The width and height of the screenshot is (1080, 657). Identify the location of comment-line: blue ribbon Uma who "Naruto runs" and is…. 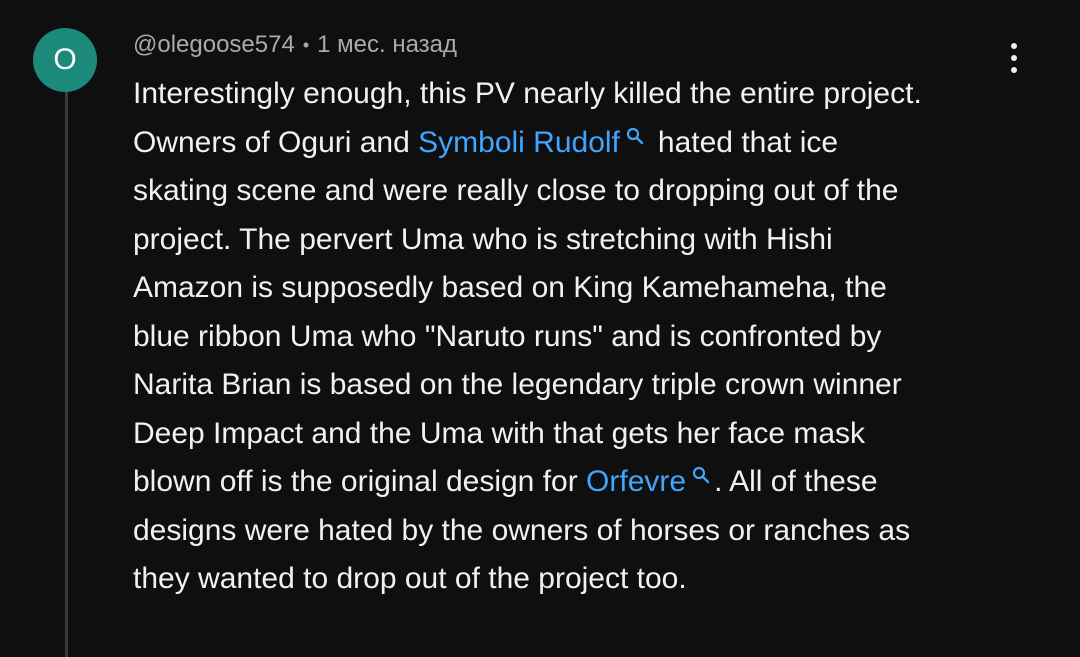
(507, 336).